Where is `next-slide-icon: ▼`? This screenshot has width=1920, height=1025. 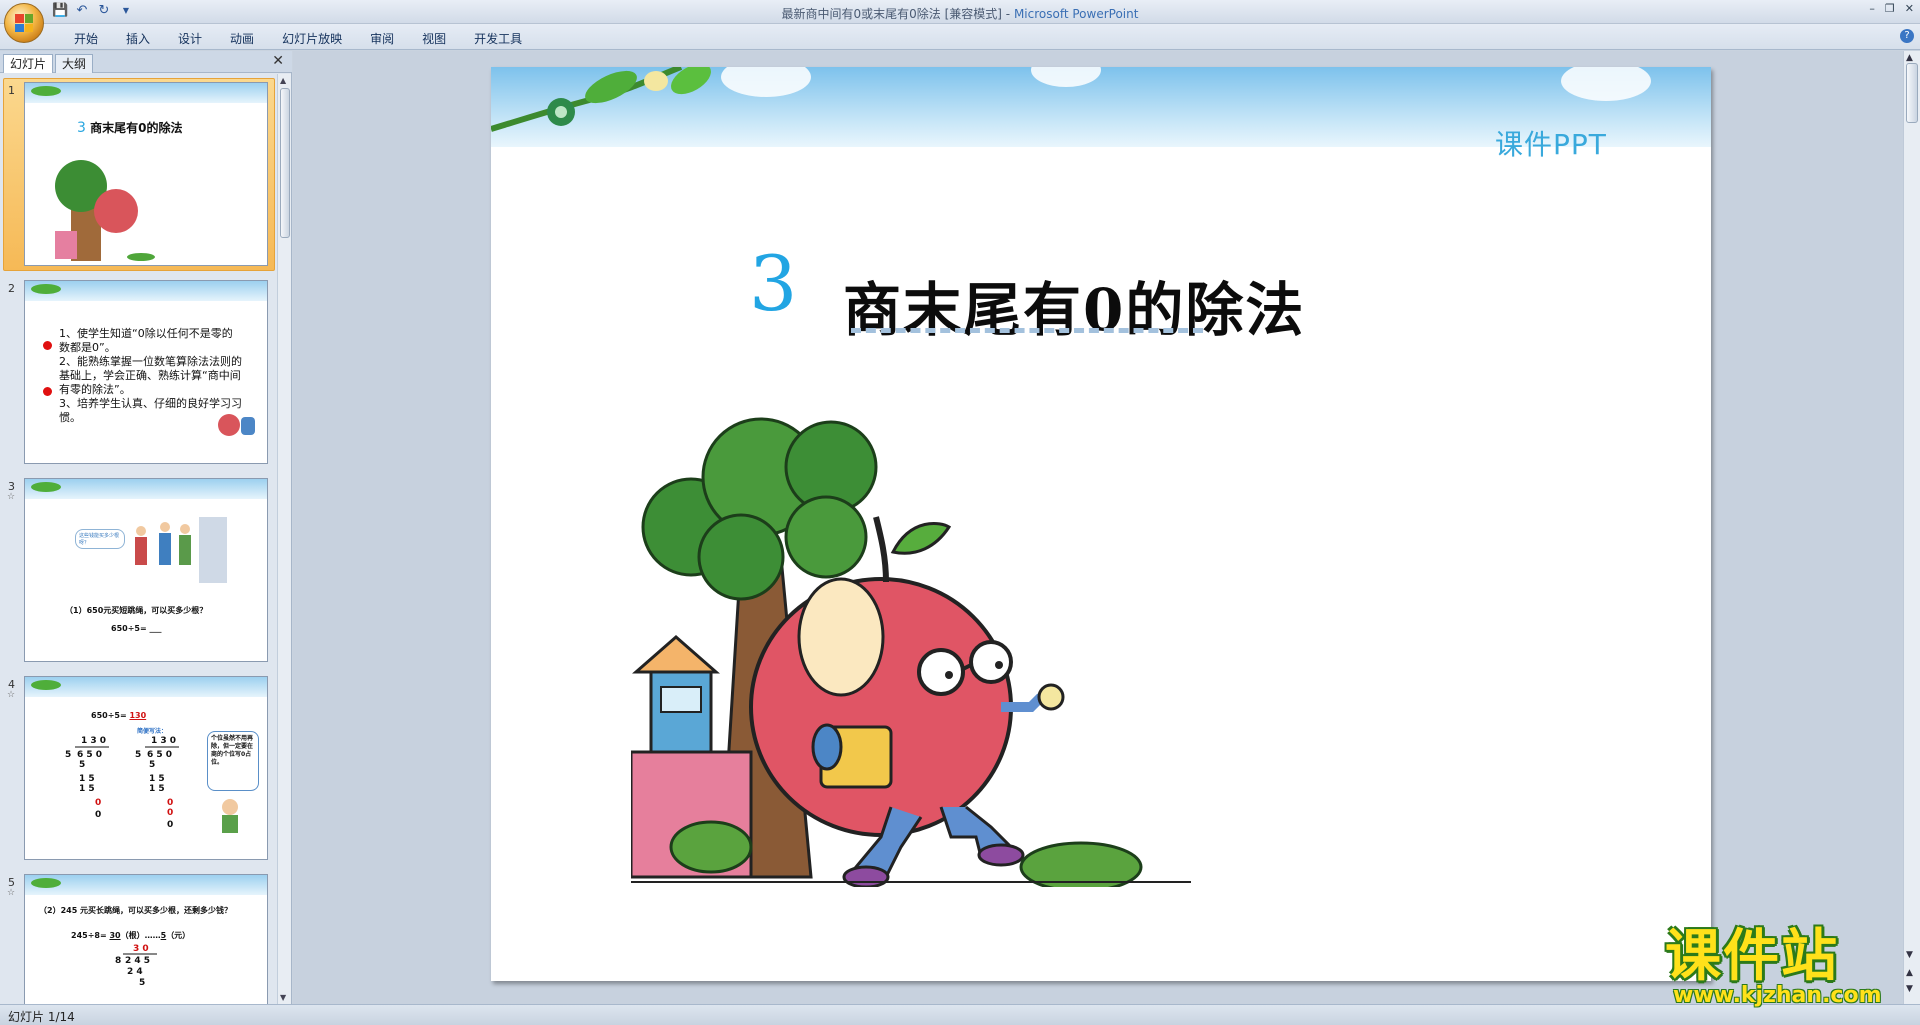
next-slide-icon: ▼ is located at coordinates (1909, 989).